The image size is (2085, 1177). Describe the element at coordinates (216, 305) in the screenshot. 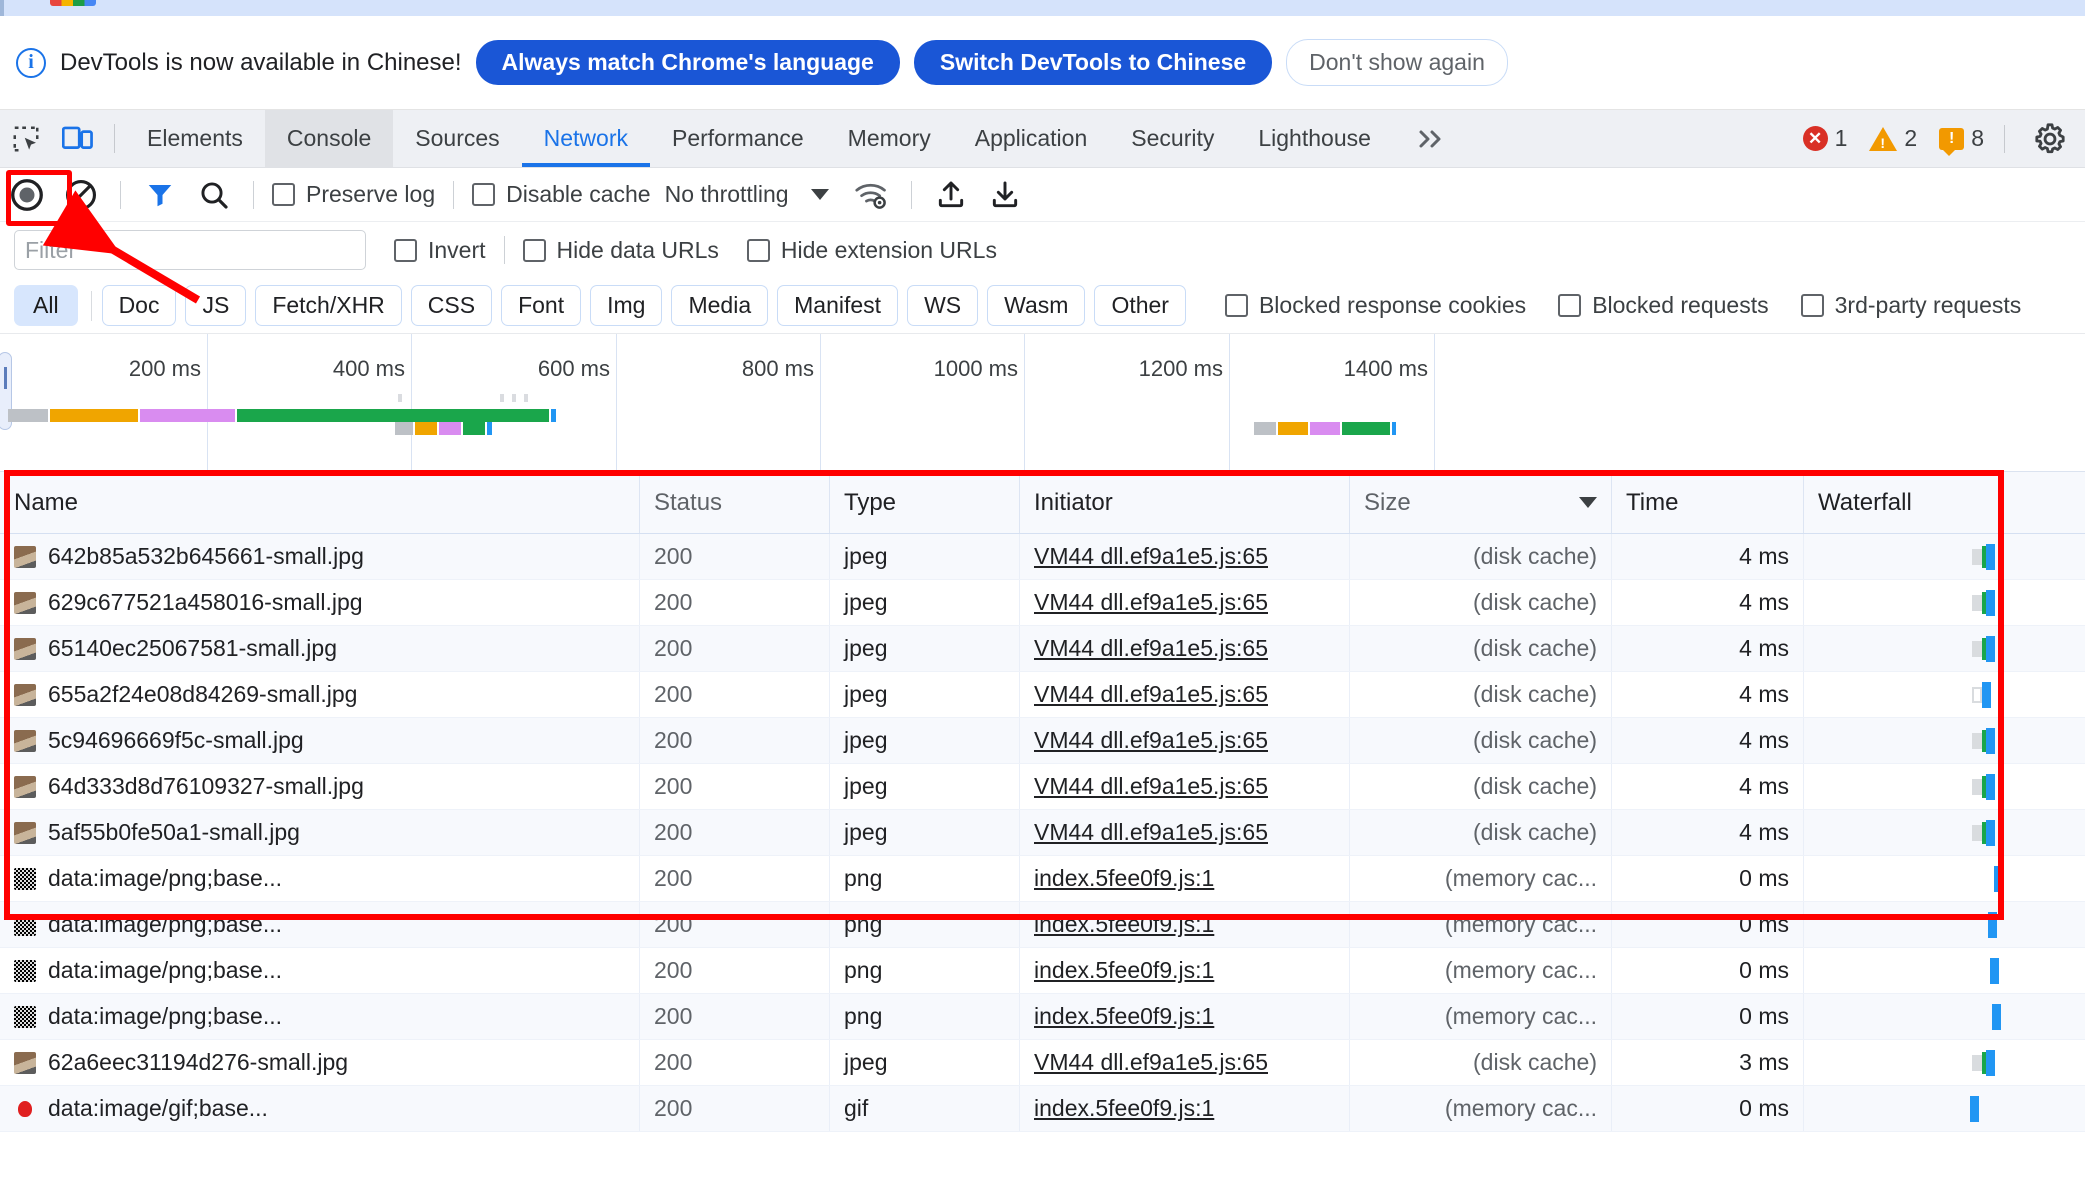

I see `chip-js: JS` at that location.